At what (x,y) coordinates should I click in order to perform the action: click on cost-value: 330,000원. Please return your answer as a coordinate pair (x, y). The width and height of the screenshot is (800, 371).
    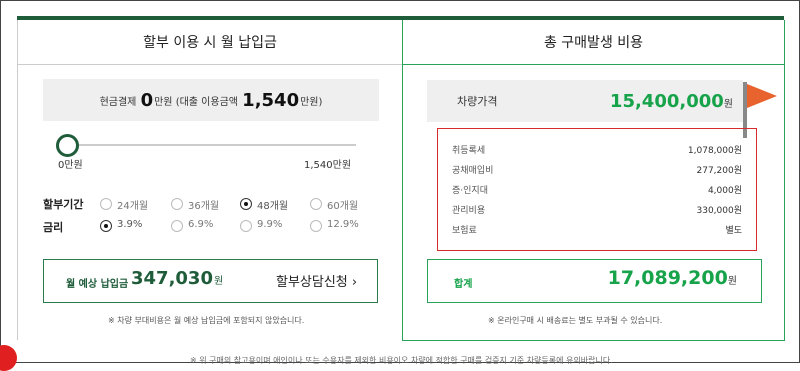
    Looking at the image, I should click on (719, 211).